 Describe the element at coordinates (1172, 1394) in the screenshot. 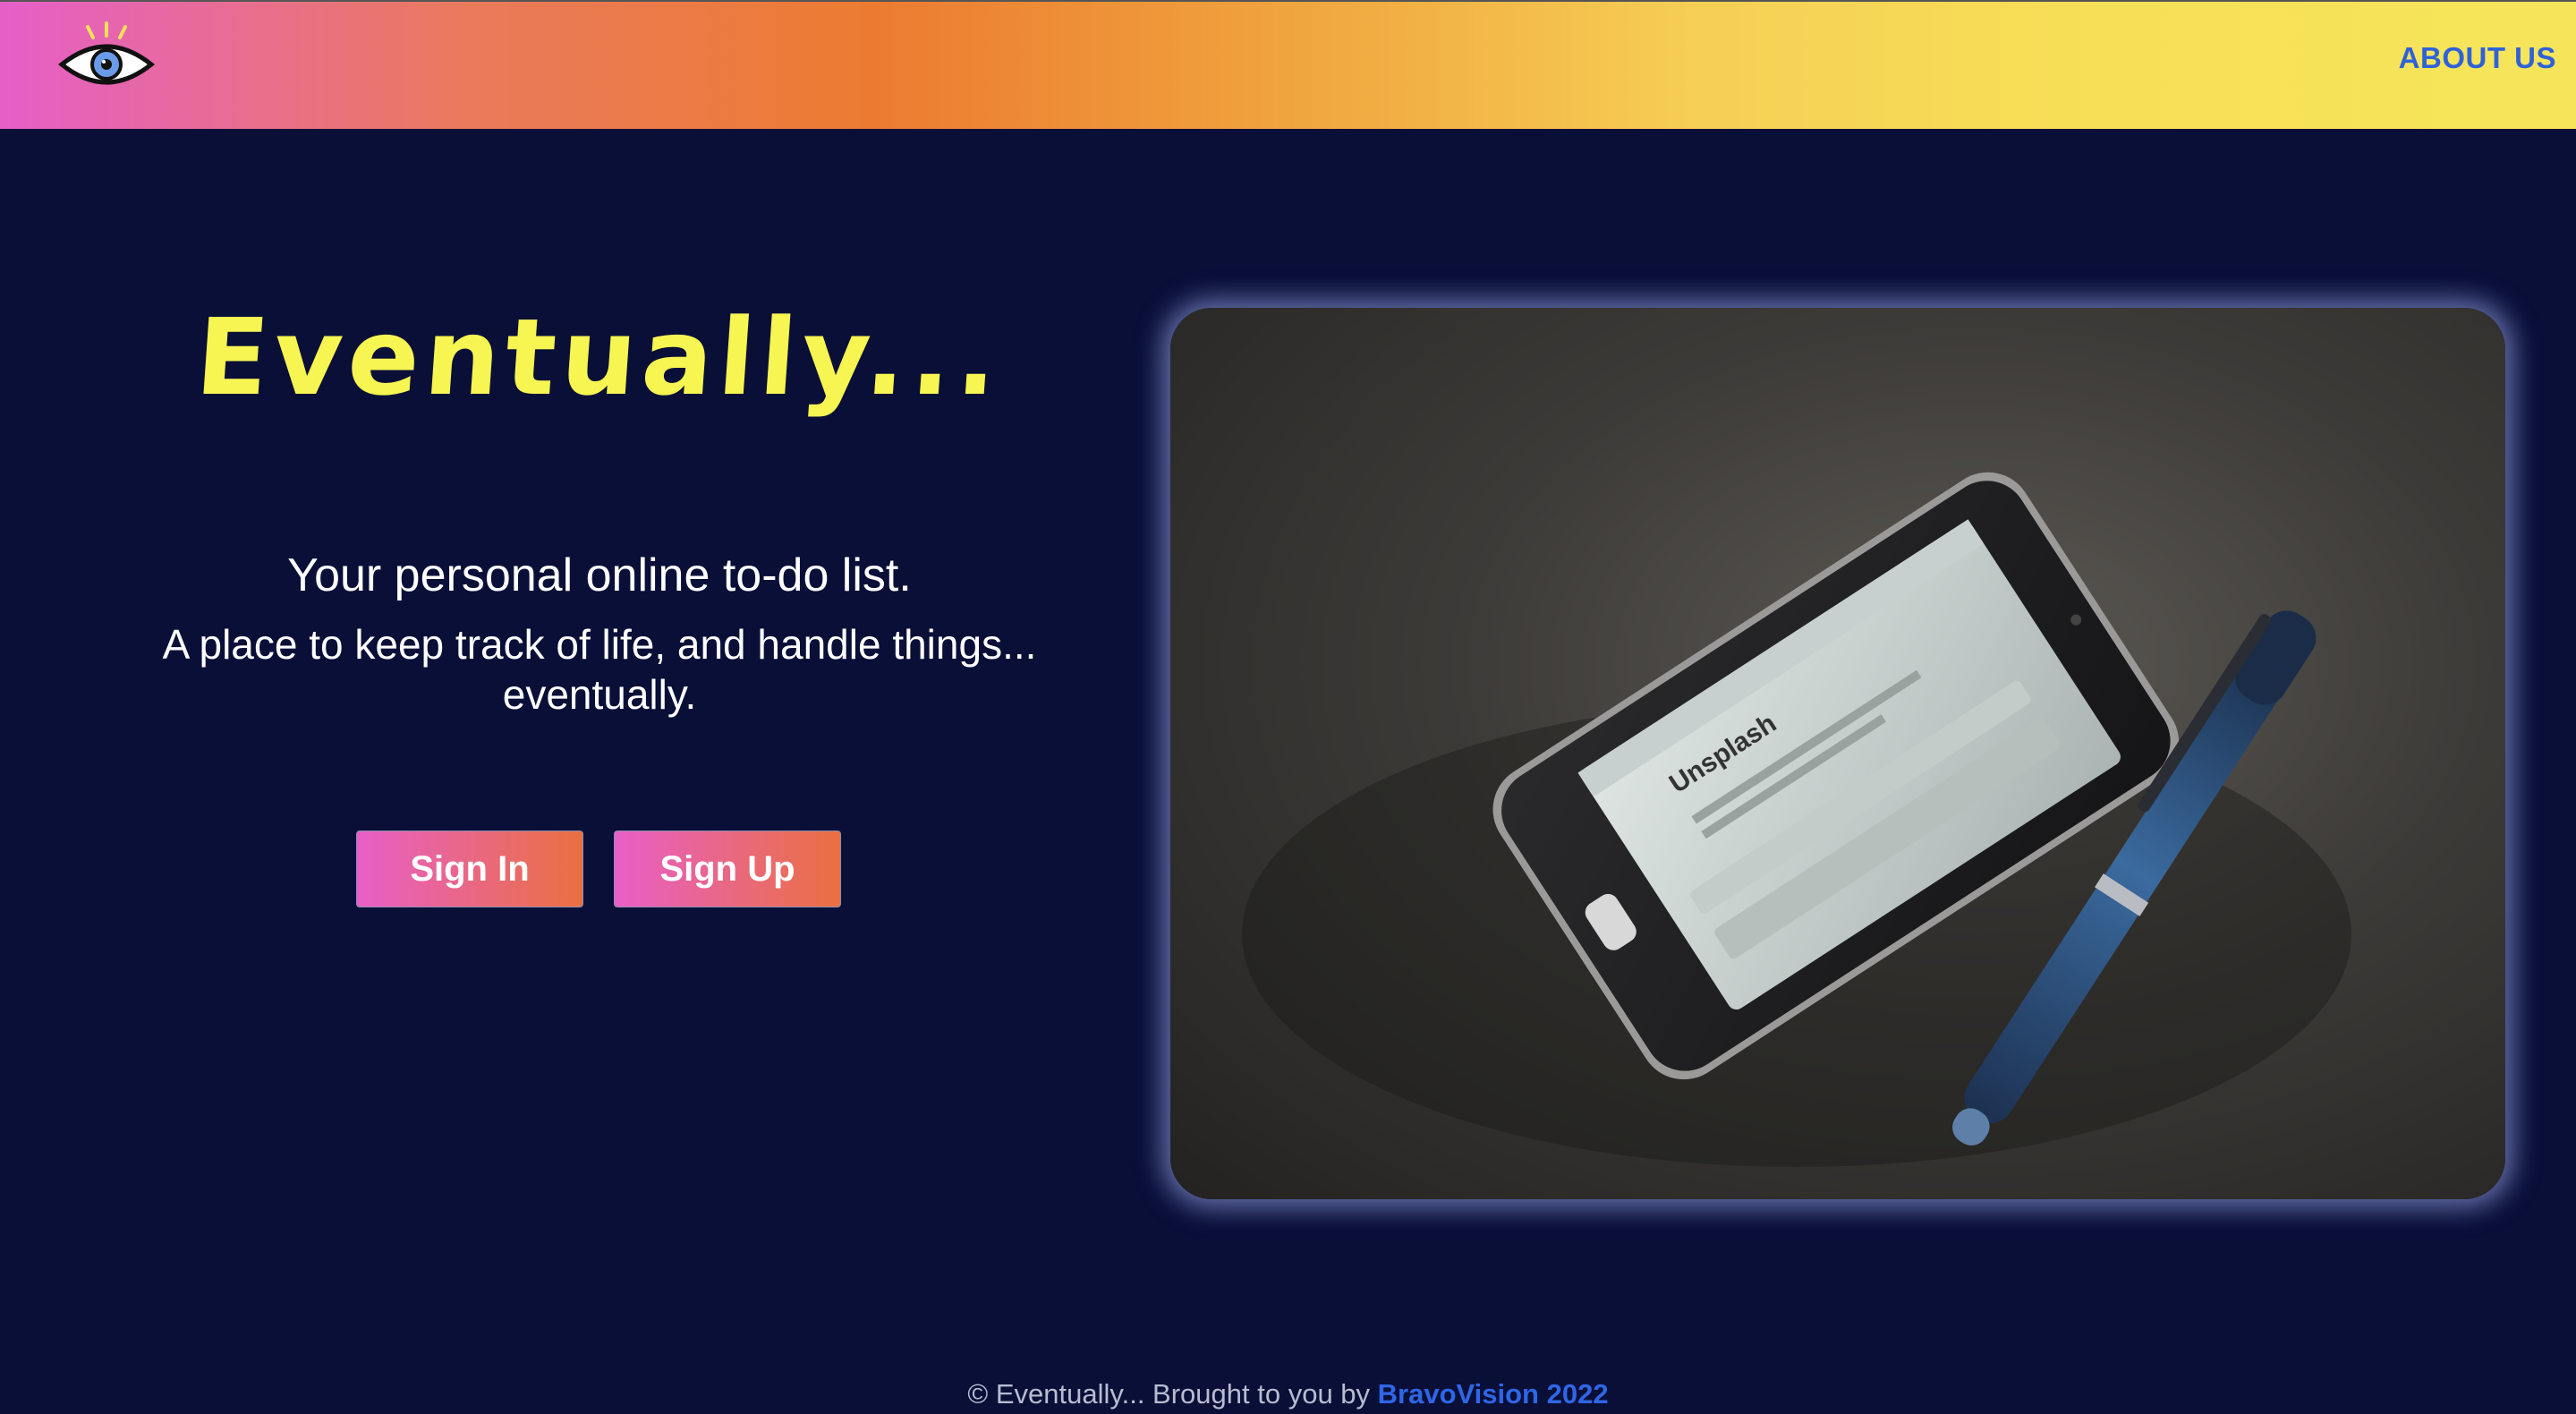

I see `footer-text: © Eventually... Brought to you by` at that location.